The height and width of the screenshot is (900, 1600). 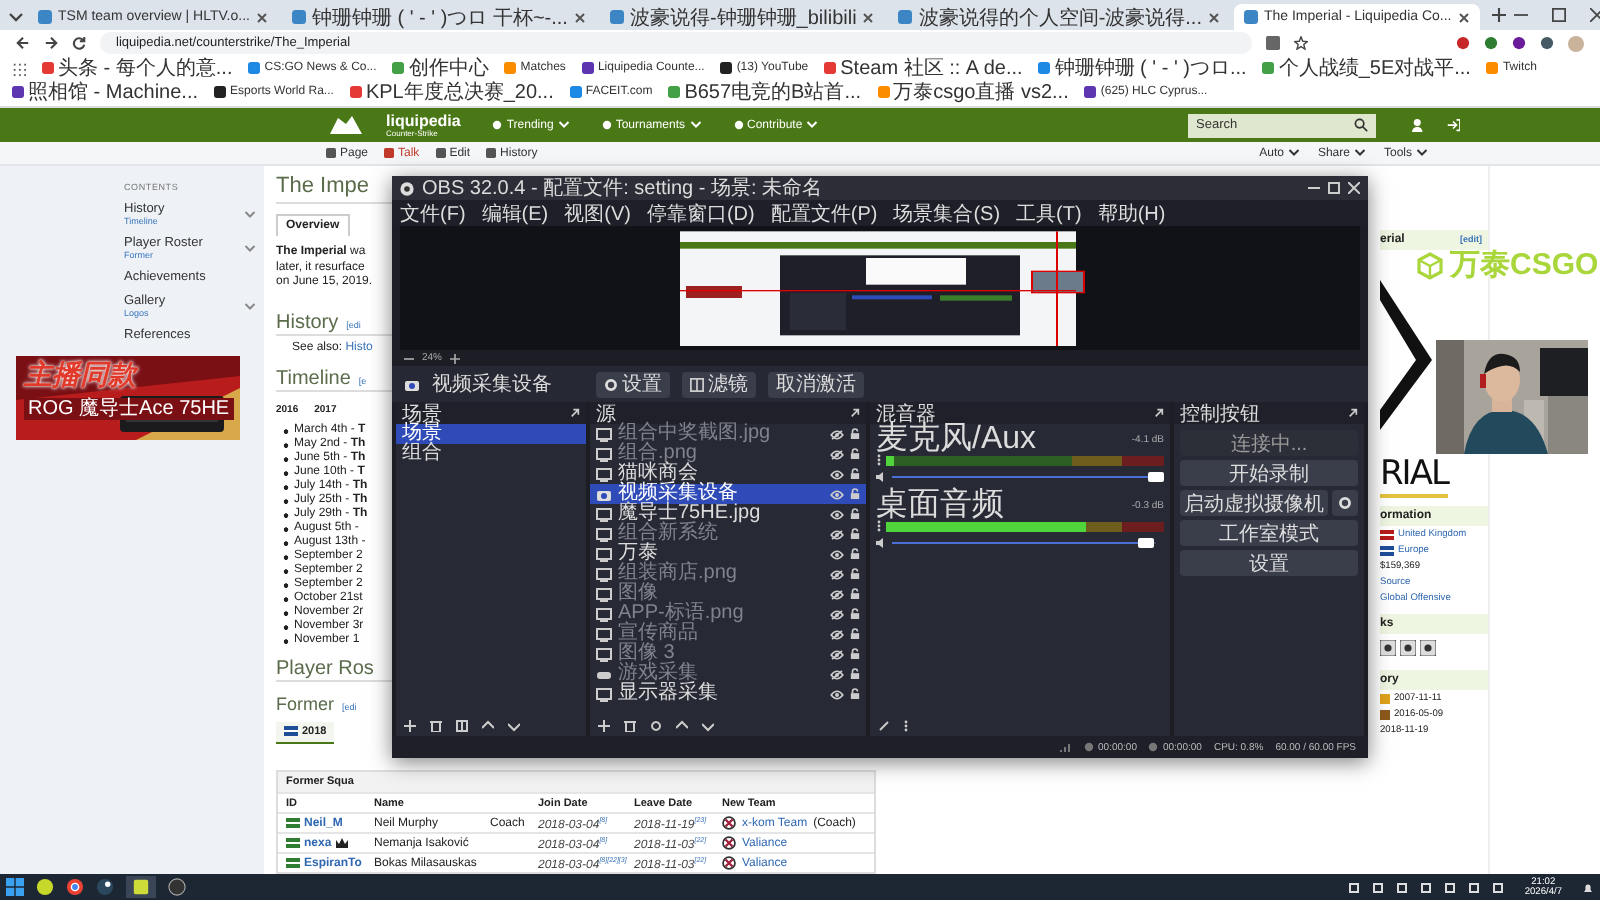 What do you see at coordinates (721, 654) in the screenshot?
I see `source-item: 图像 3` at bounding box center [721, 654].